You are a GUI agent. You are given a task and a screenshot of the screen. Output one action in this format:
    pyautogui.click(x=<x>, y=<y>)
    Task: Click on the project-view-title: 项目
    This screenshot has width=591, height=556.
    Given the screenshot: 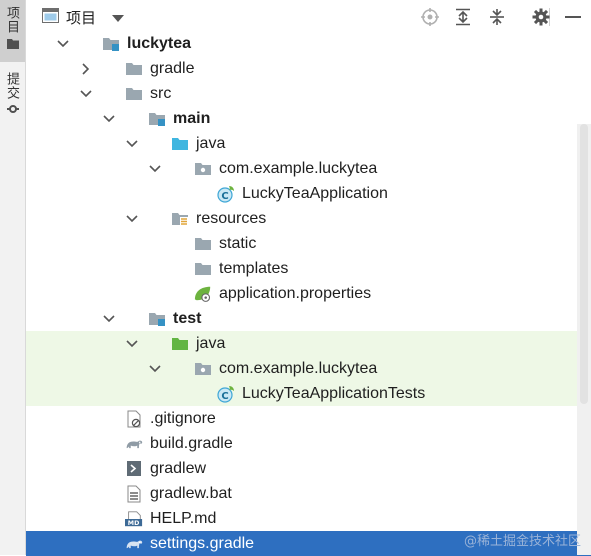 What is the action you would take?
    pyautogui.click(x=81, y=17)
    